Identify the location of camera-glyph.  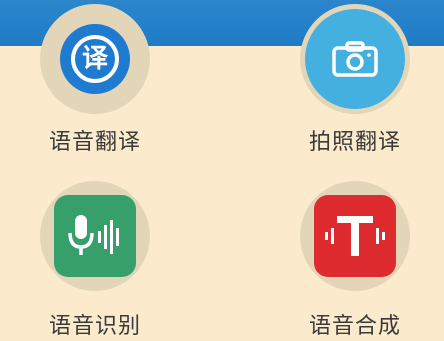
(355, 59).